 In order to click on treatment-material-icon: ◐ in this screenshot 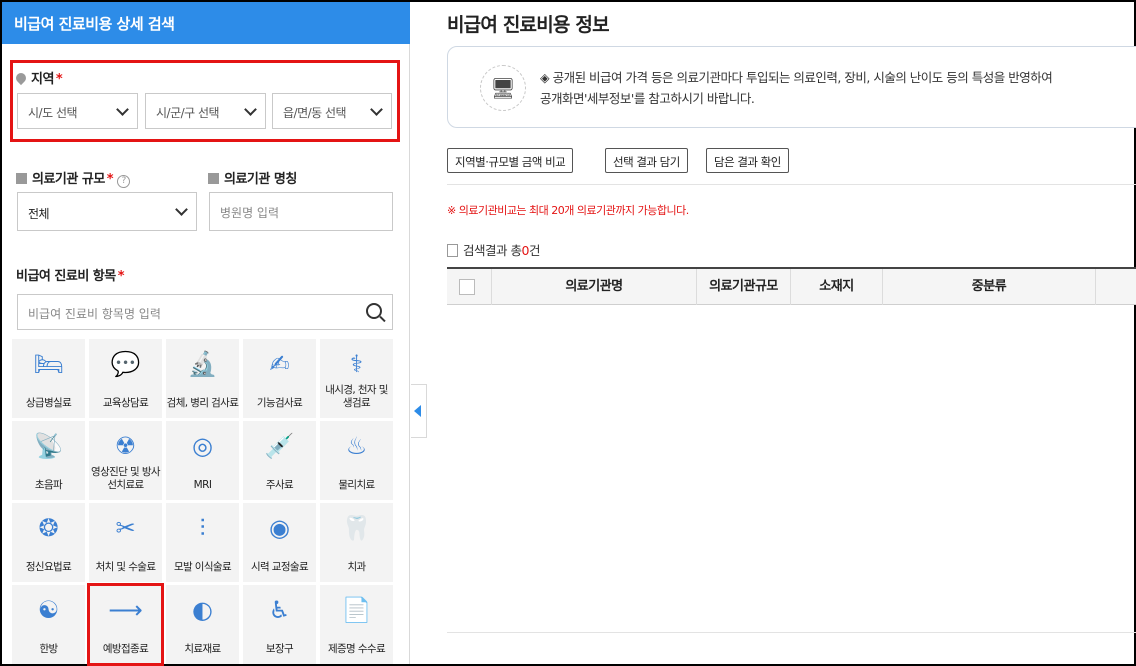, I will do `click(202, 610)`.